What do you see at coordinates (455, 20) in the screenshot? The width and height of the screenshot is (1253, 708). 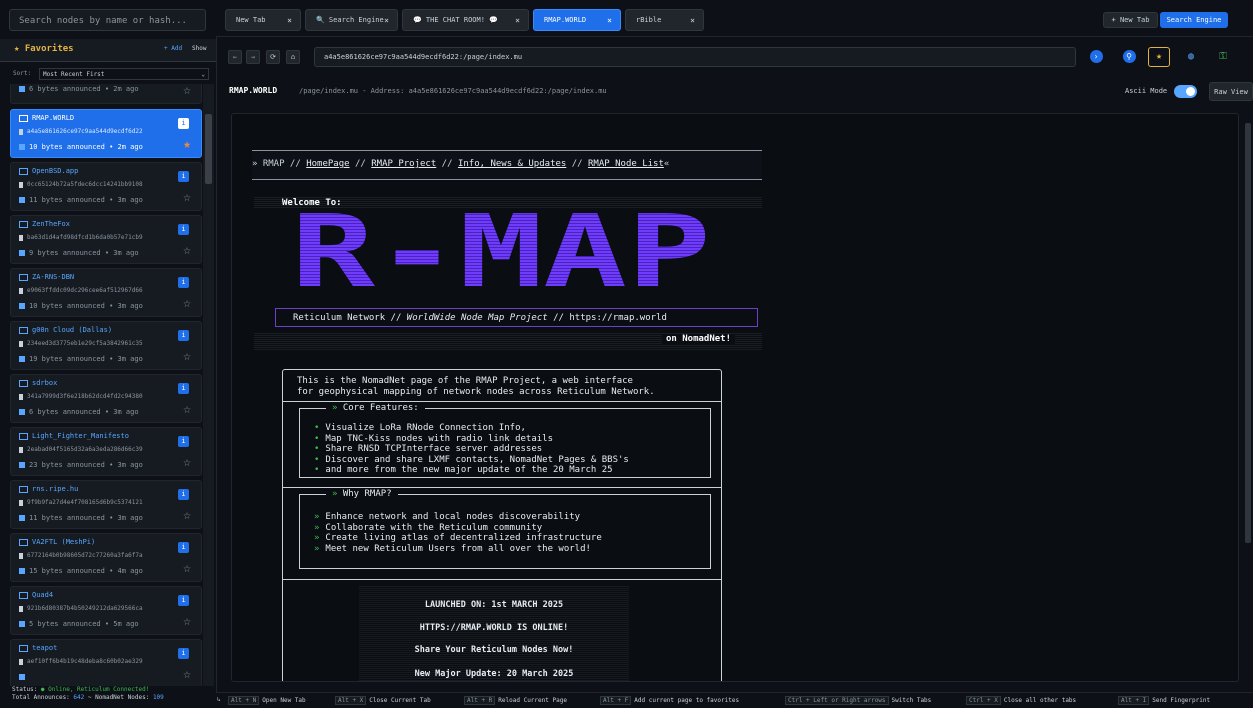 I see `tab-label: 💬 THE CHAT ROOM! 💬` at bounding box center [455, 20].